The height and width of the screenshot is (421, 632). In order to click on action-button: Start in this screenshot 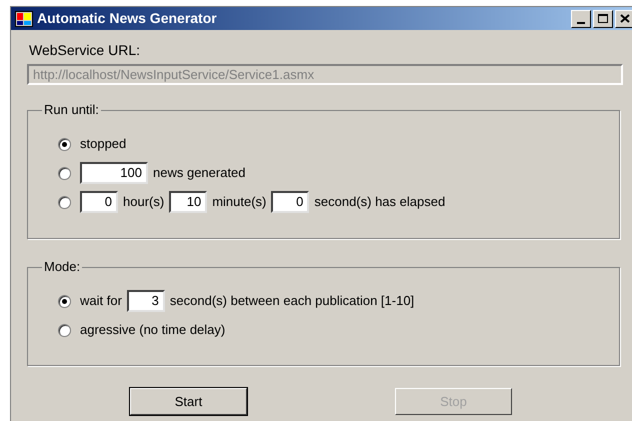, I will do `click(188, 401)`.